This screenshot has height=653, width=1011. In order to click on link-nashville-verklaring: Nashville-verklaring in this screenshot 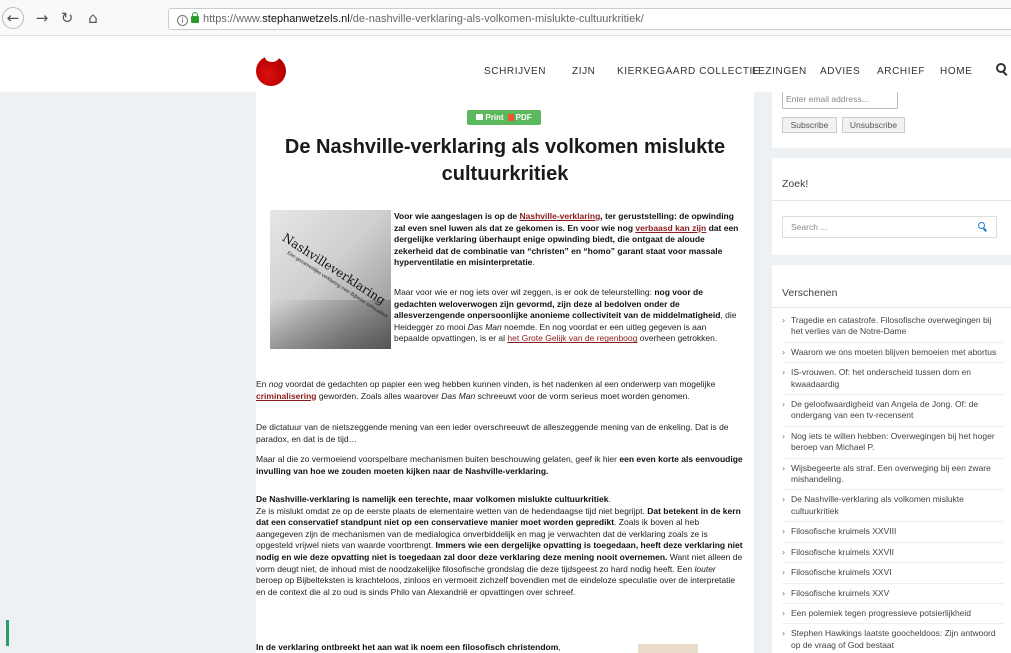, I will do `click(560, 216)`.